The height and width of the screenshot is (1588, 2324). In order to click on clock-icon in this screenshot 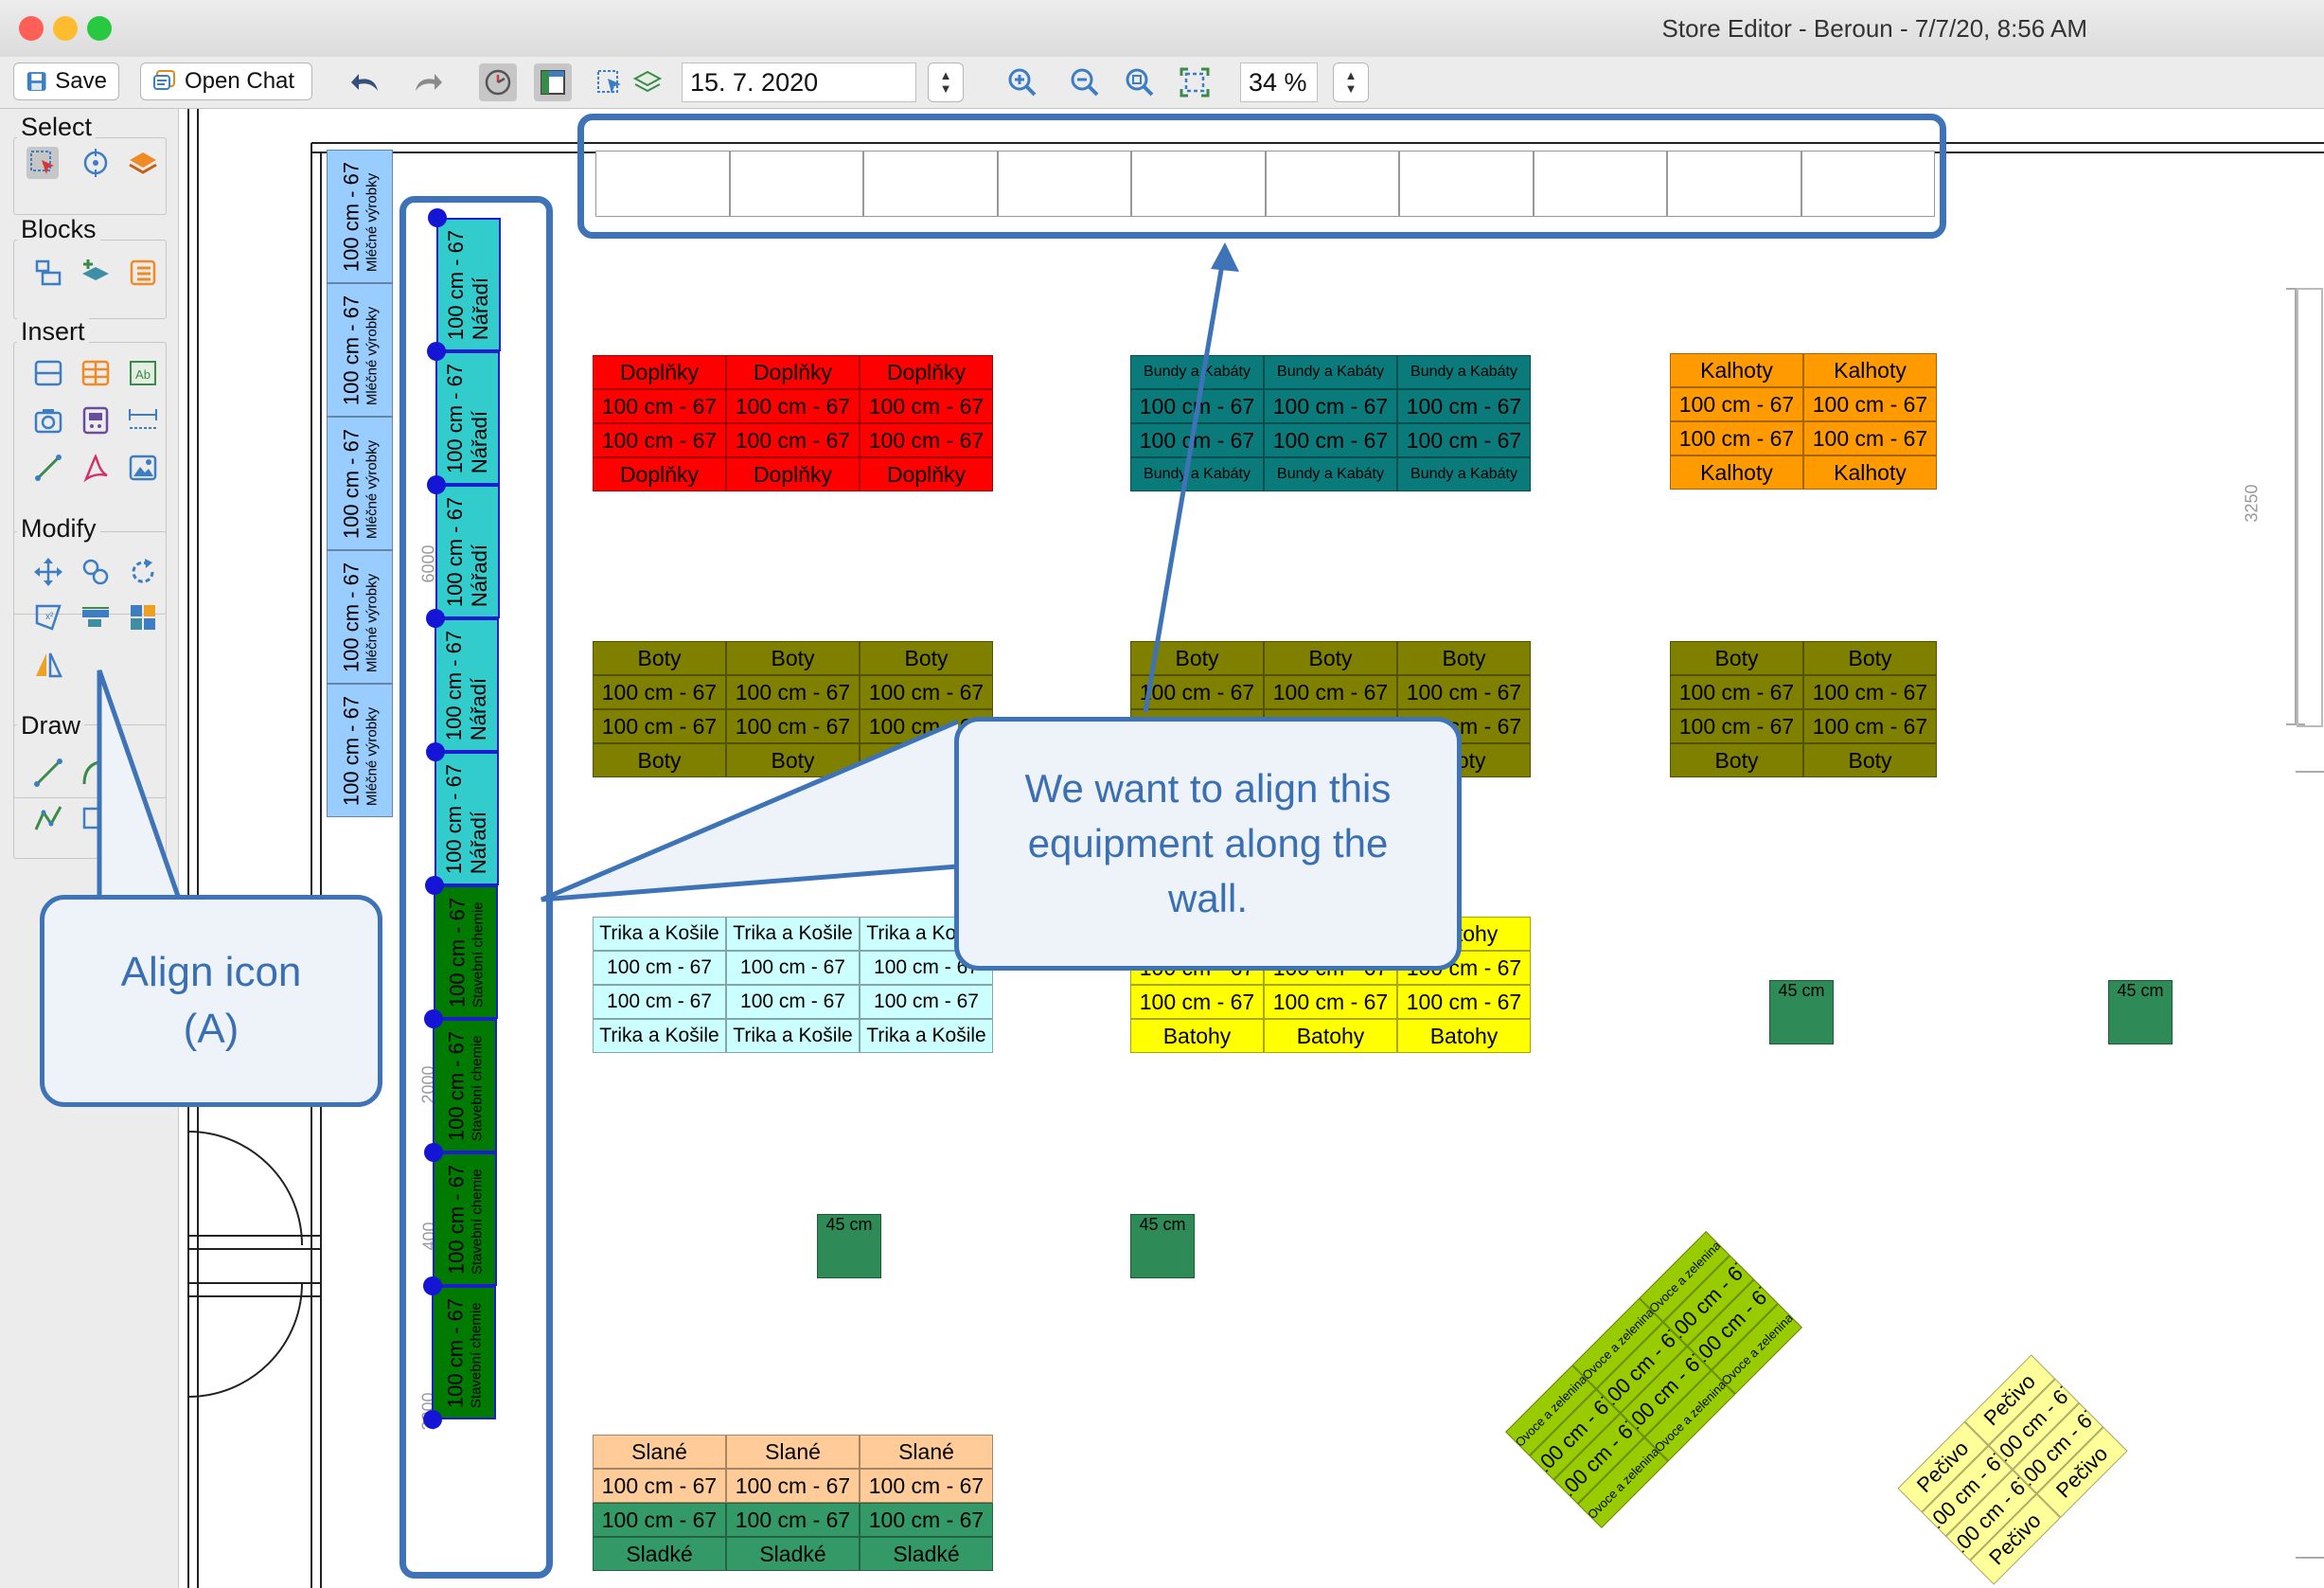, I will do `click(498, 82)`.